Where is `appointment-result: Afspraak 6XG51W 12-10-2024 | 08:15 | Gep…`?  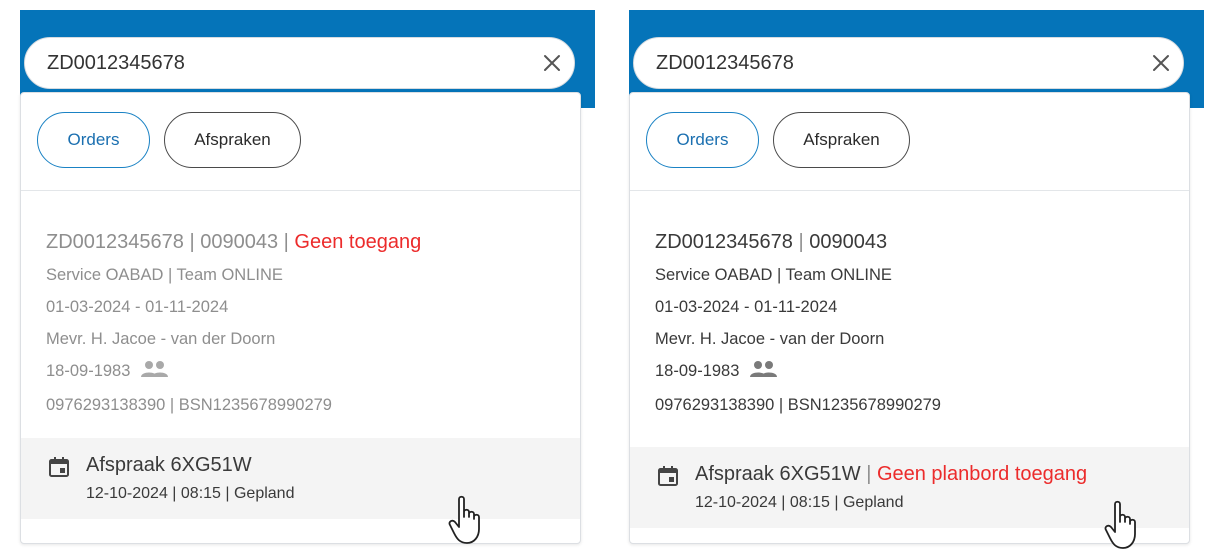
appointment-result: Afspraak 6XG51W 12-10-2024 | 08:15 | Gep… is located at coordinates (300, 478).